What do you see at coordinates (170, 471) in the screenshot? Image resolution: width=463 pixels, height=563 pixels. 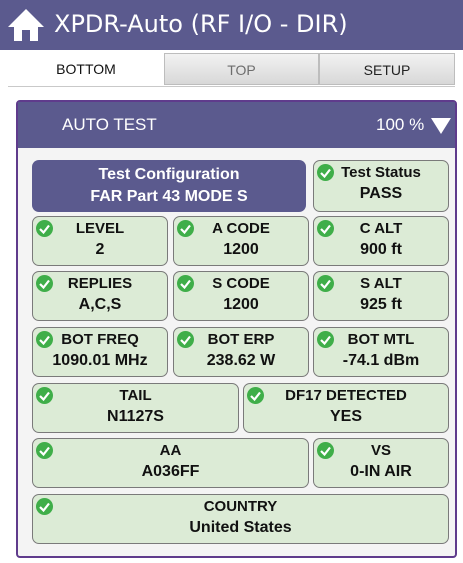 I see `cell-value: A036FF` at bounding box center [170, 471].